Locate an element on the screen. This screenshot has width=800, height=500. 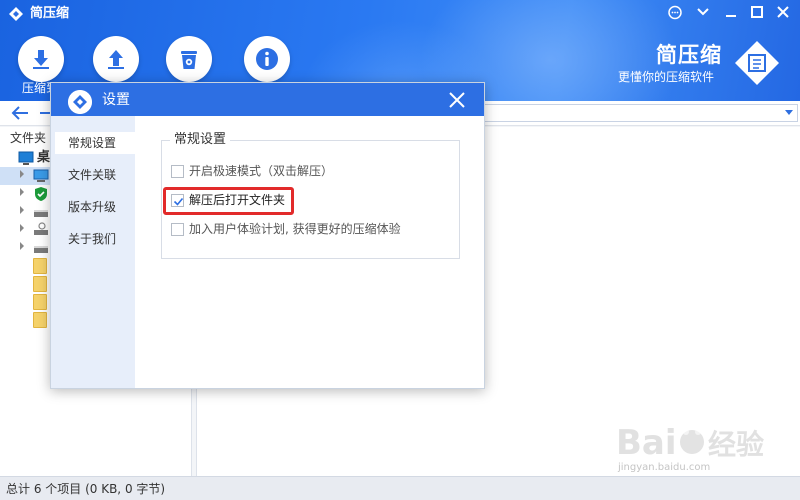
path-dropdown is located at coordinates (641, 113).